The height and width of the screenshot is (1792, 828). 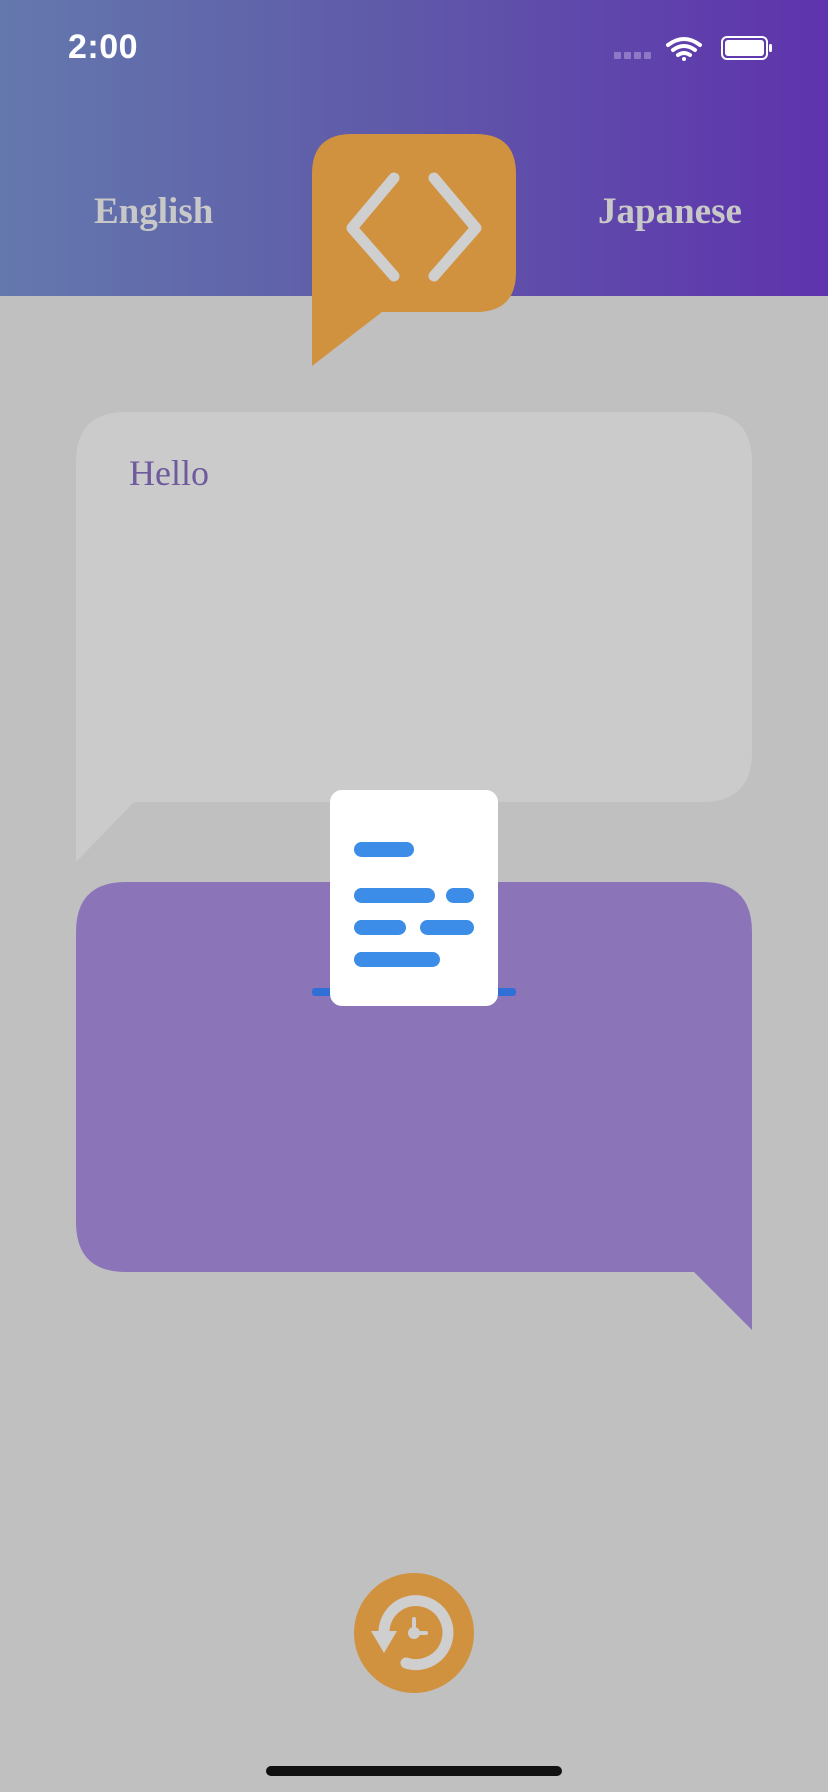 I want to click on wifi-icon, so click(x=684, y=49).